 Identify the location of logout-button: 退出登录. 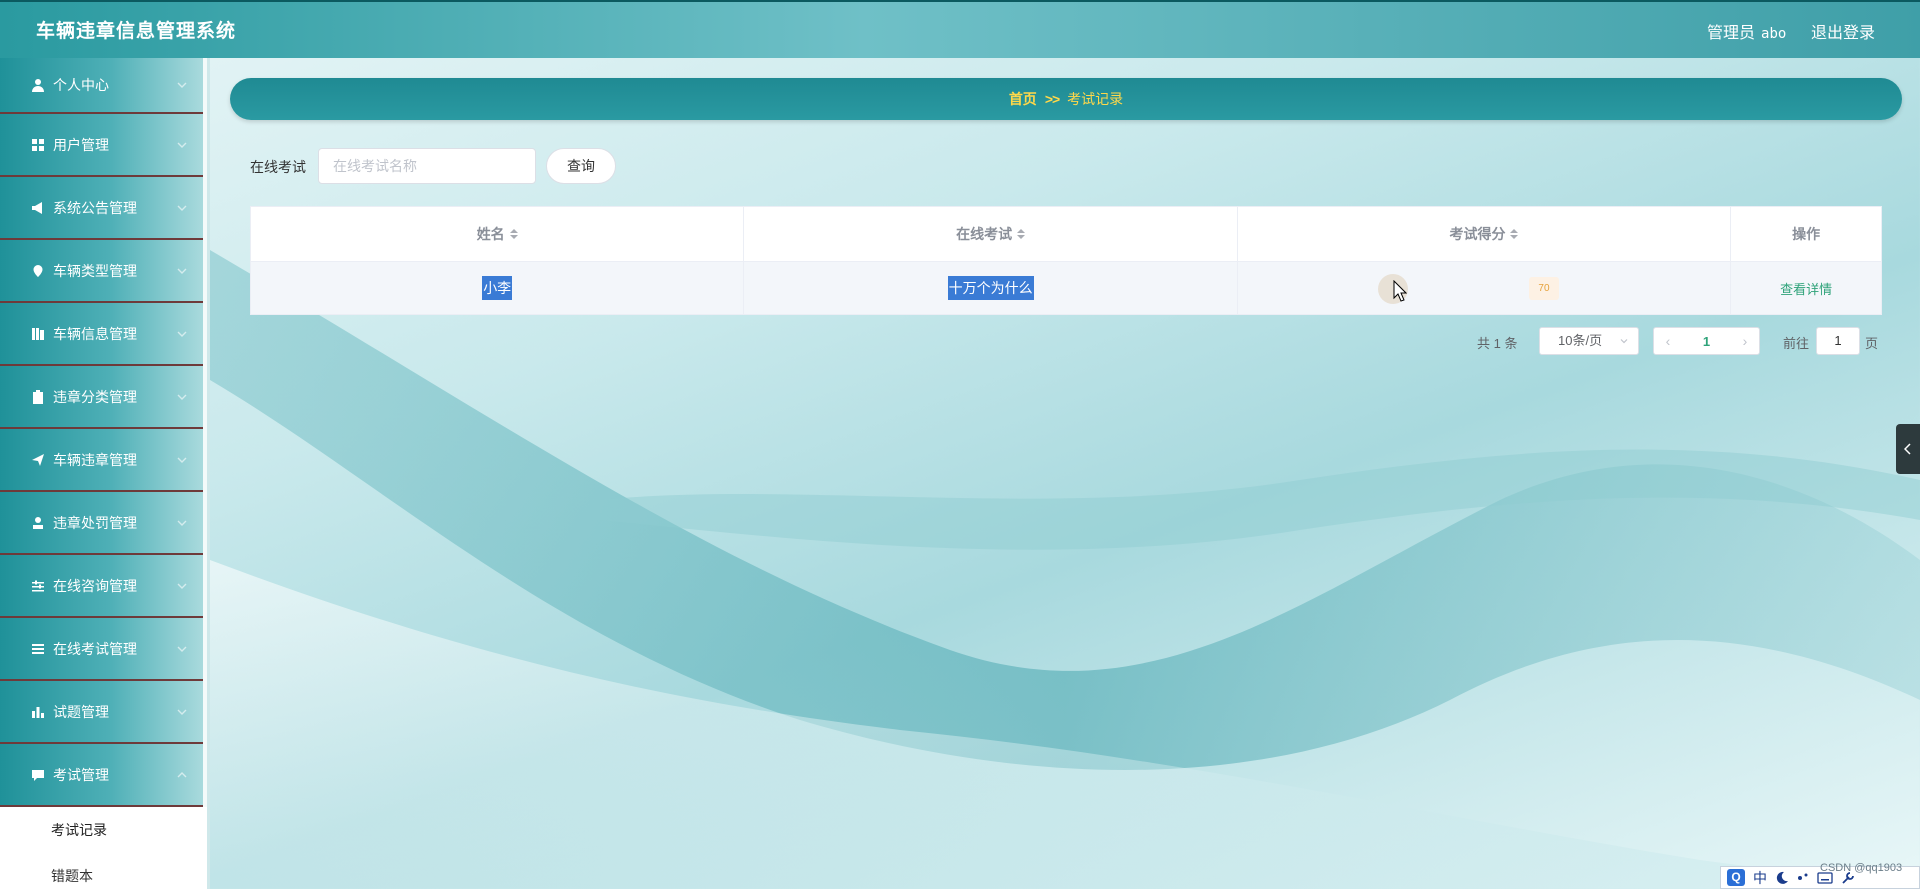
(1843, 31).